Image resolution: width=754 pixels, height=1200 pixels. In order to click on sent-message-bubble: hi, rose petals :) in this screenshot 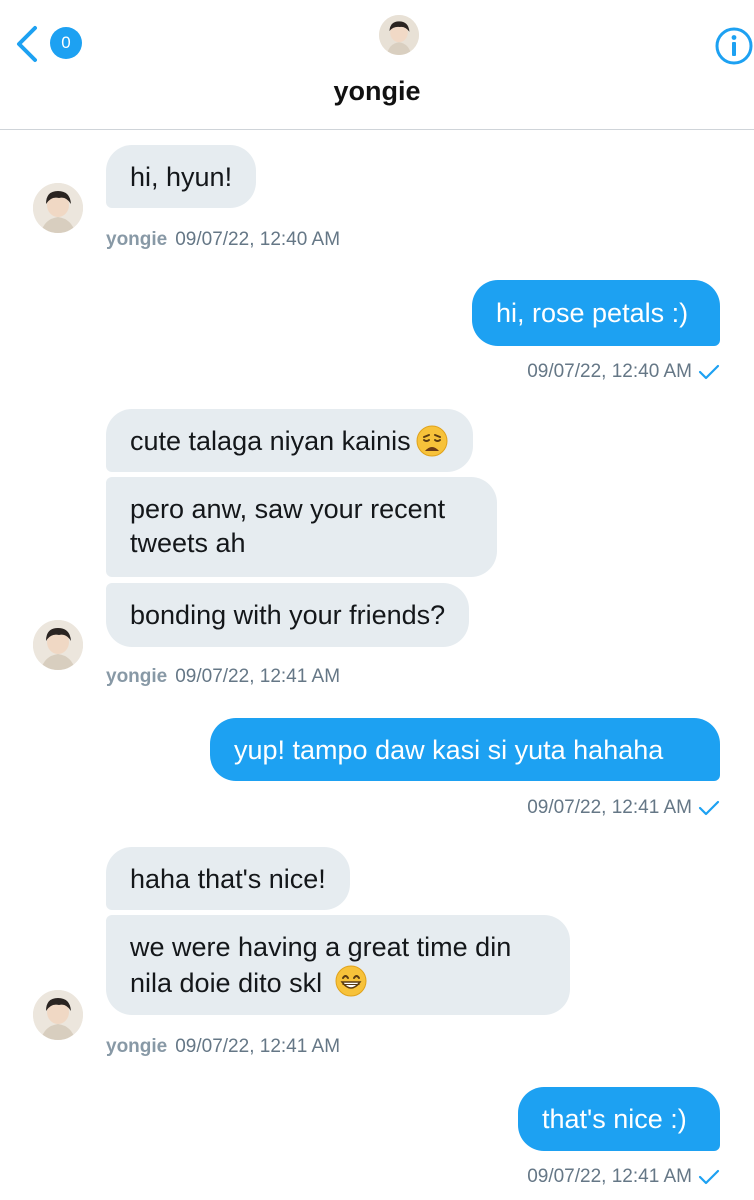, I will do `click(596, 313)`.